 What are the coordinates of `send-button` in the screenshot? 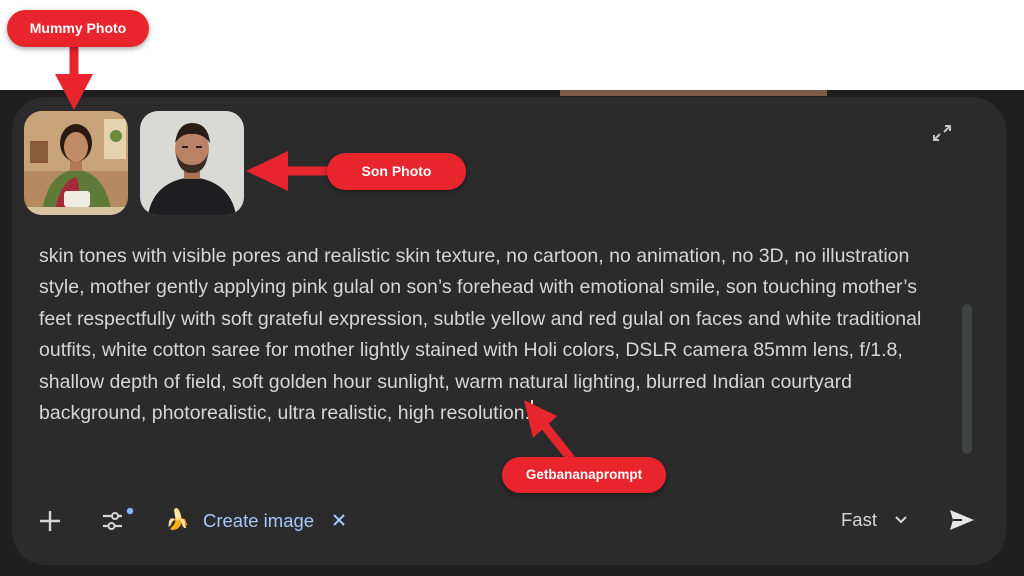 It's located at (962, 520).